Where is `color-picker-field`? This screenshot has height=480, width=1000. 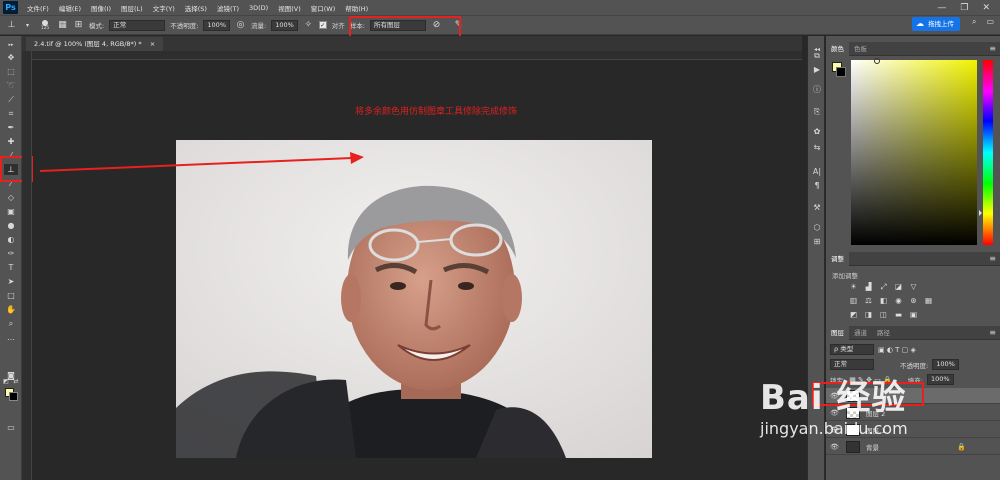 color-picker-field is located at coordinates (914, 152).